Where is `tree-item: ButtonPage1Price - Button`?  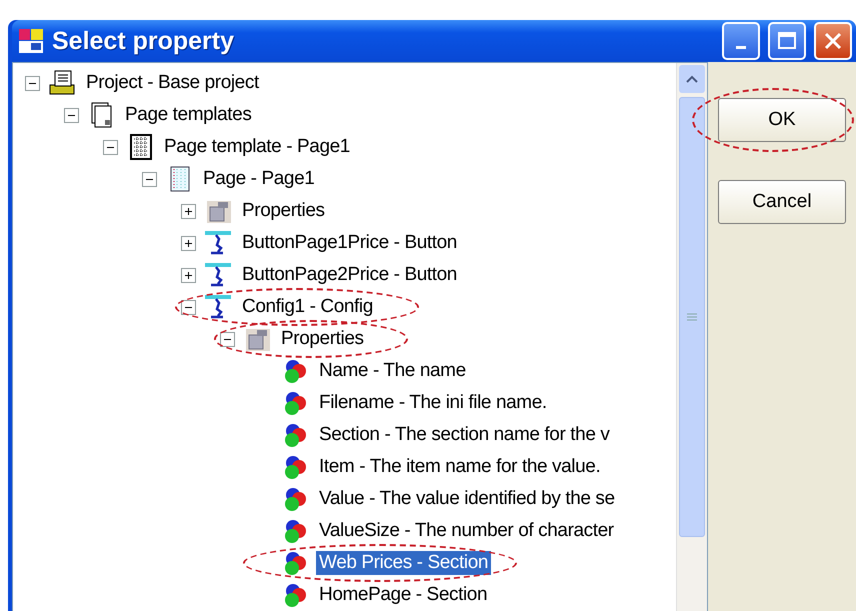 tree-item: ButtonPage1Price - Button is located at coordinates (349, 243).